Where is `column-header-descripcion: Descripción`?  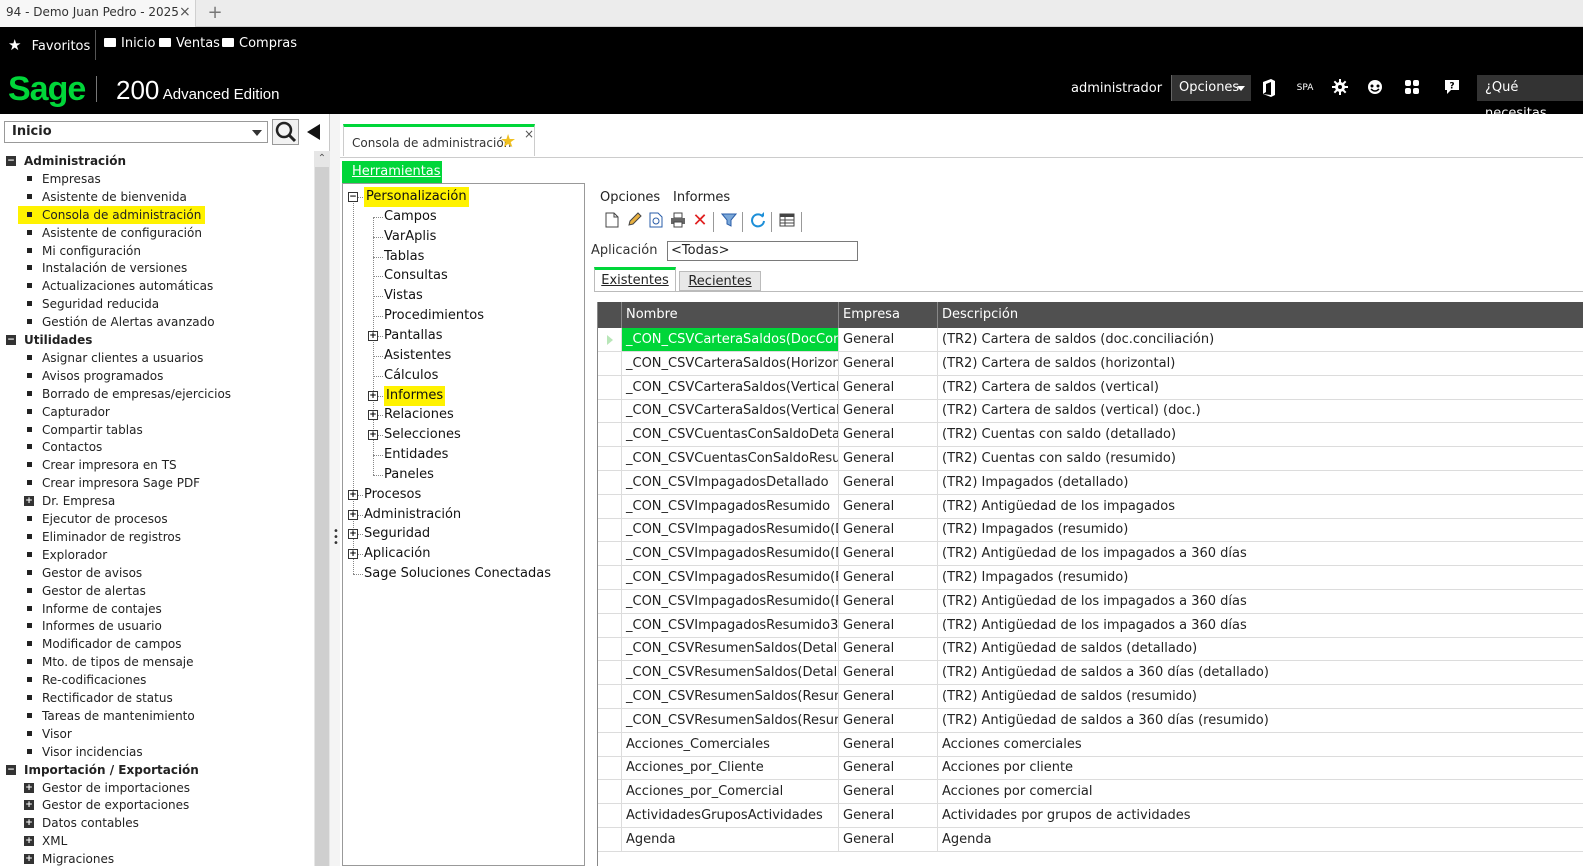 column-header-descripcion: Descripción is located at coordinates (1260, 315).